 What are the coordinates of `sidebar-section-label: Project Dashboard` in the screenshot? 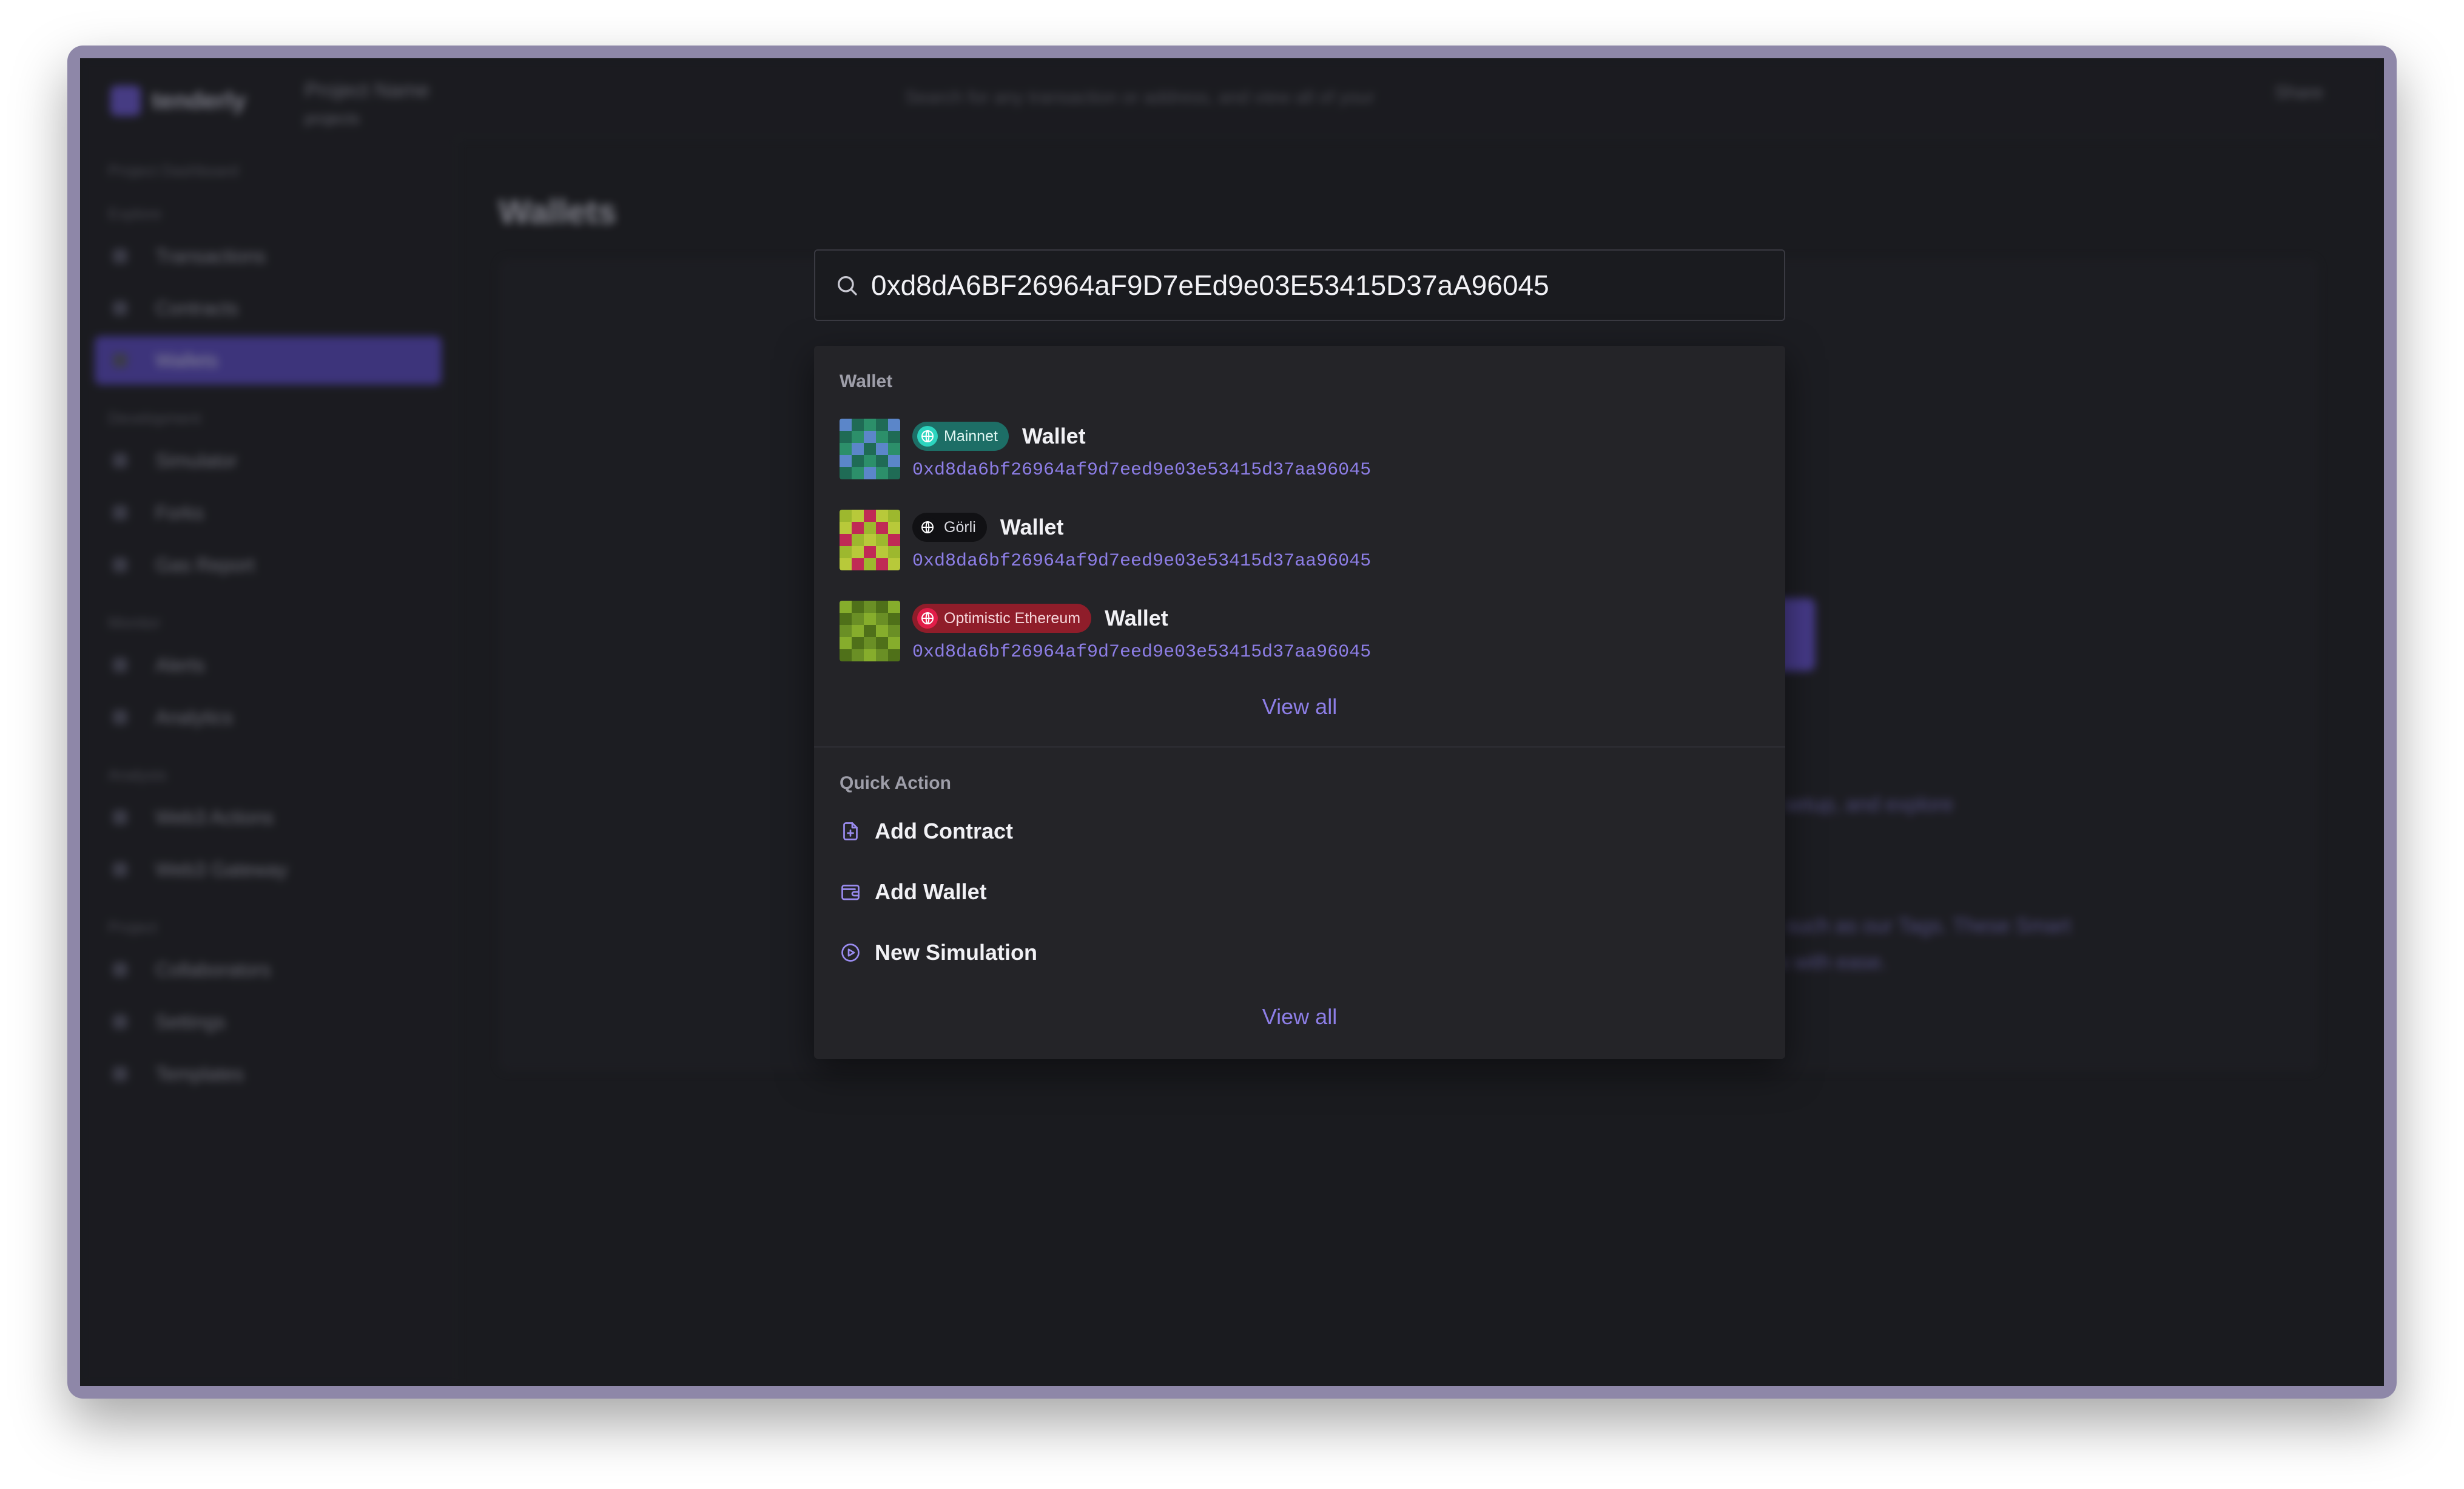 It's located at (174, 170).